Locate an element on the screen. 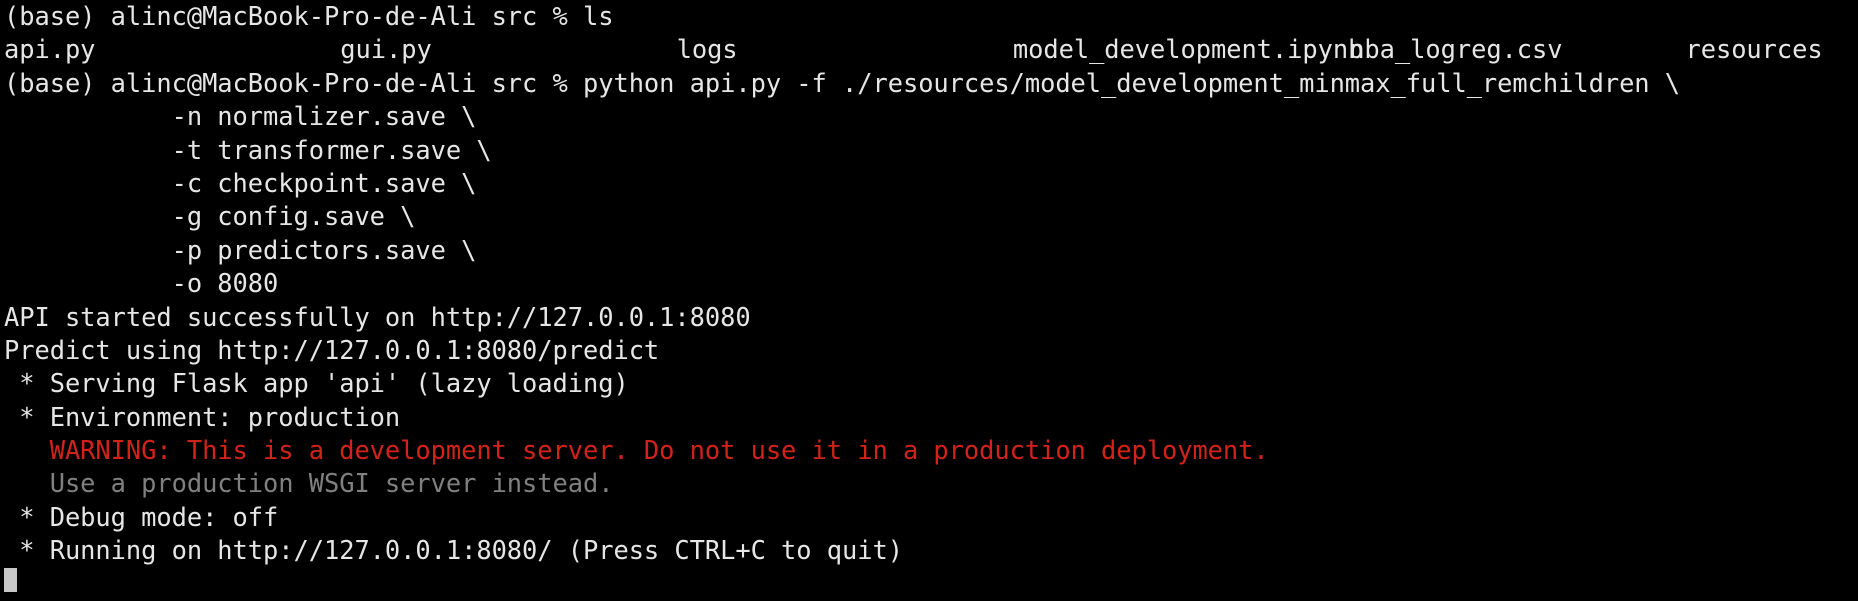  file-api: api.py is located at coordinates (50, 49).